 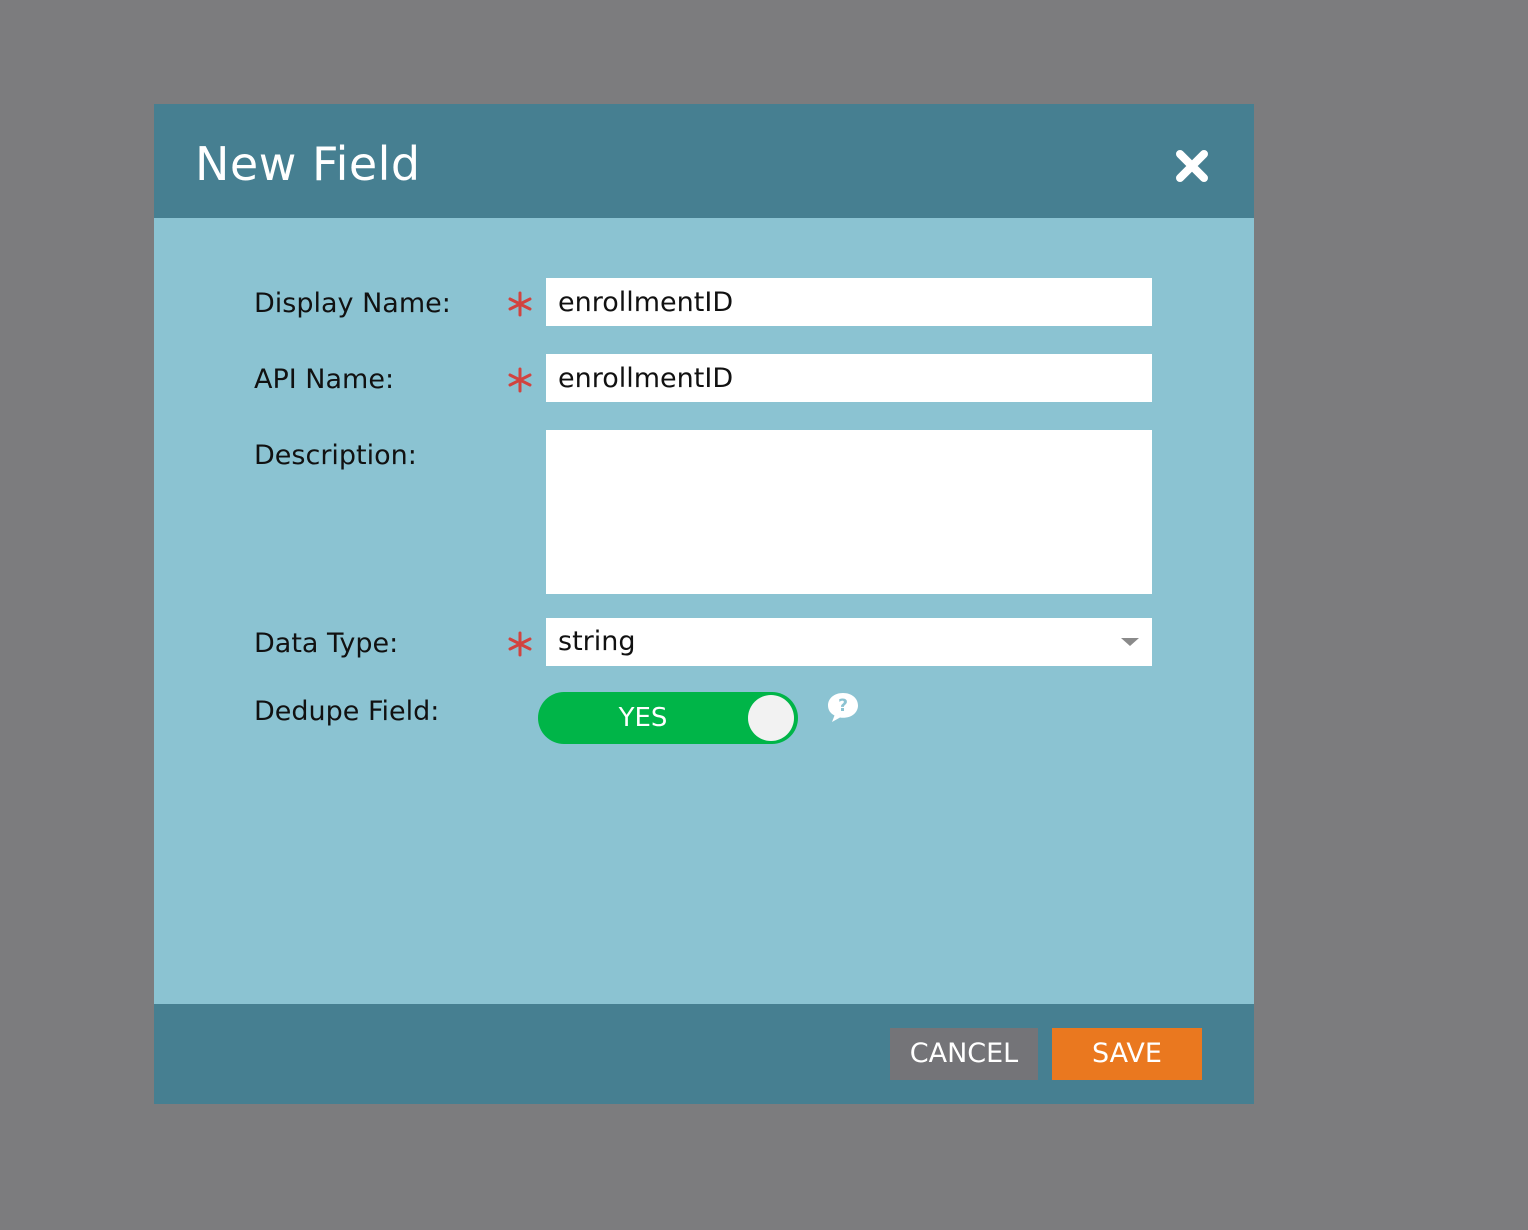 What do you see at coordinates (347, 711) in the screenshot?
I see `dedupe-field-label: Dedupe Field:` at bounding box center [347, 711].